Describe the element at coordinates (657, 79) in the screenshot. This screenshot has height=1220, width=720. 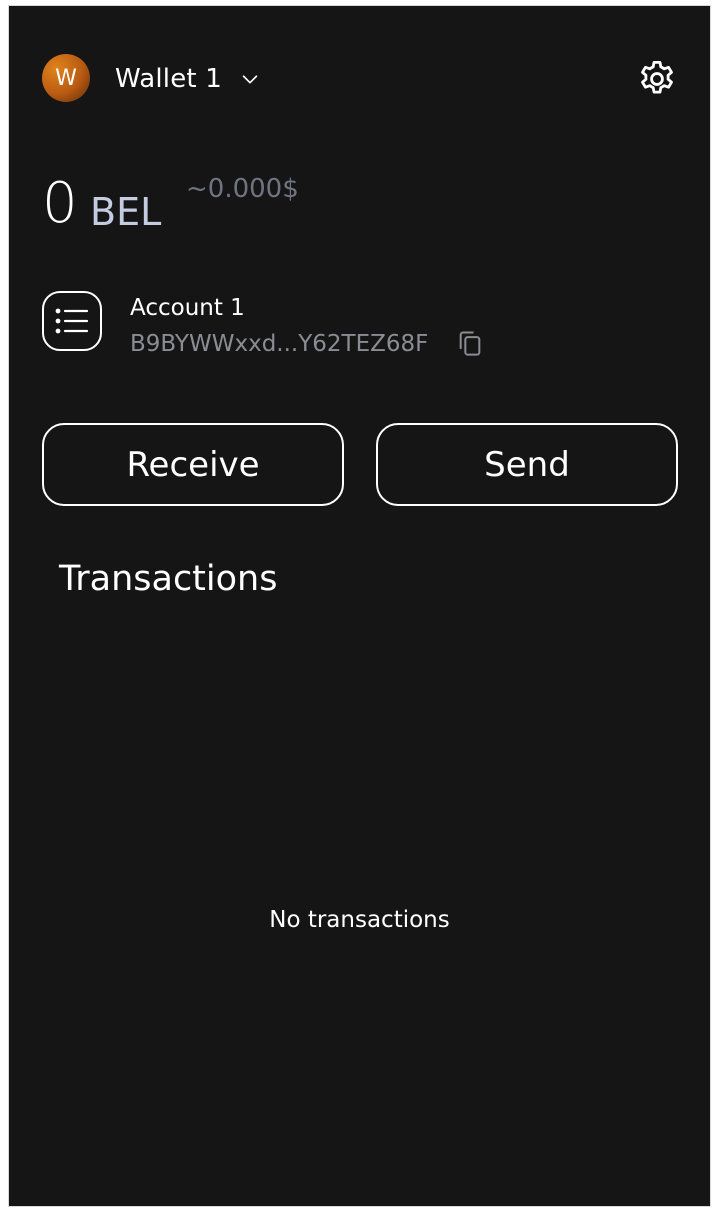
I see `gear-icon` at that location.